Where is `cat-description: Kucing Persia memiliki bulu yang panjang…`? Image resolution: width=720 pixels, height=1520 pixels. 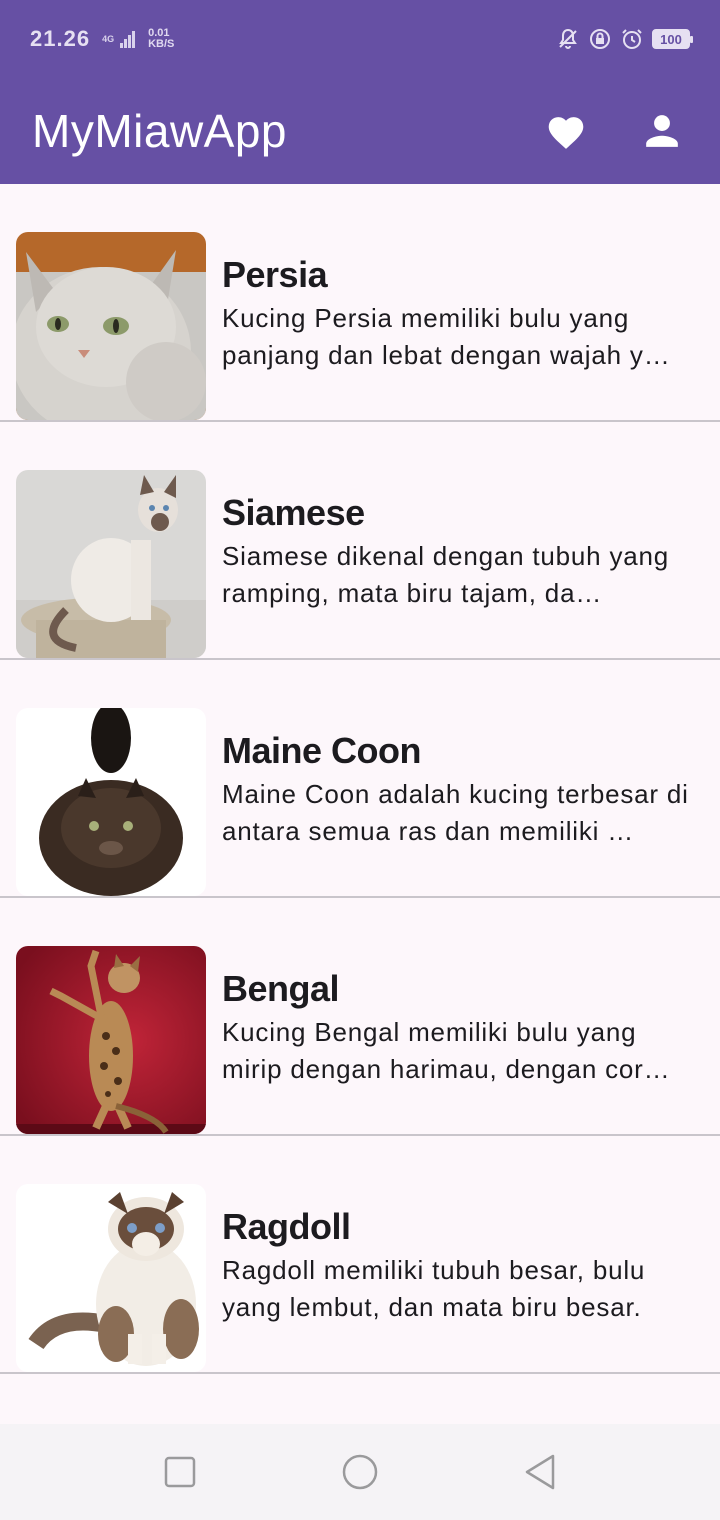
cat-description: Kucing Persia memiliki bulu yang panjang… is located at coordinates (446, 336).